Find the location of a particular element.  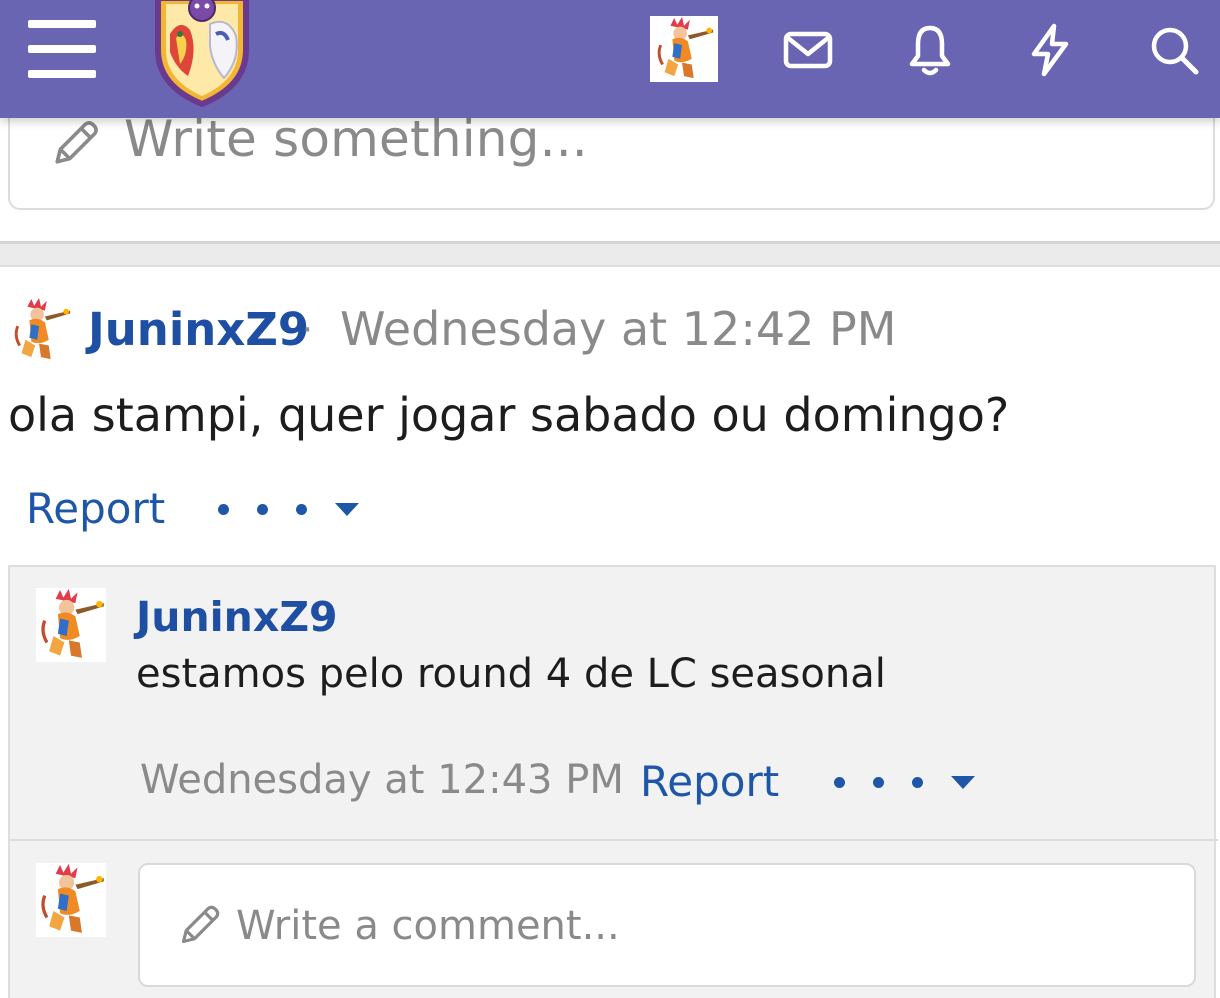

post-more-options-menu is located at coordinates (288, 509).